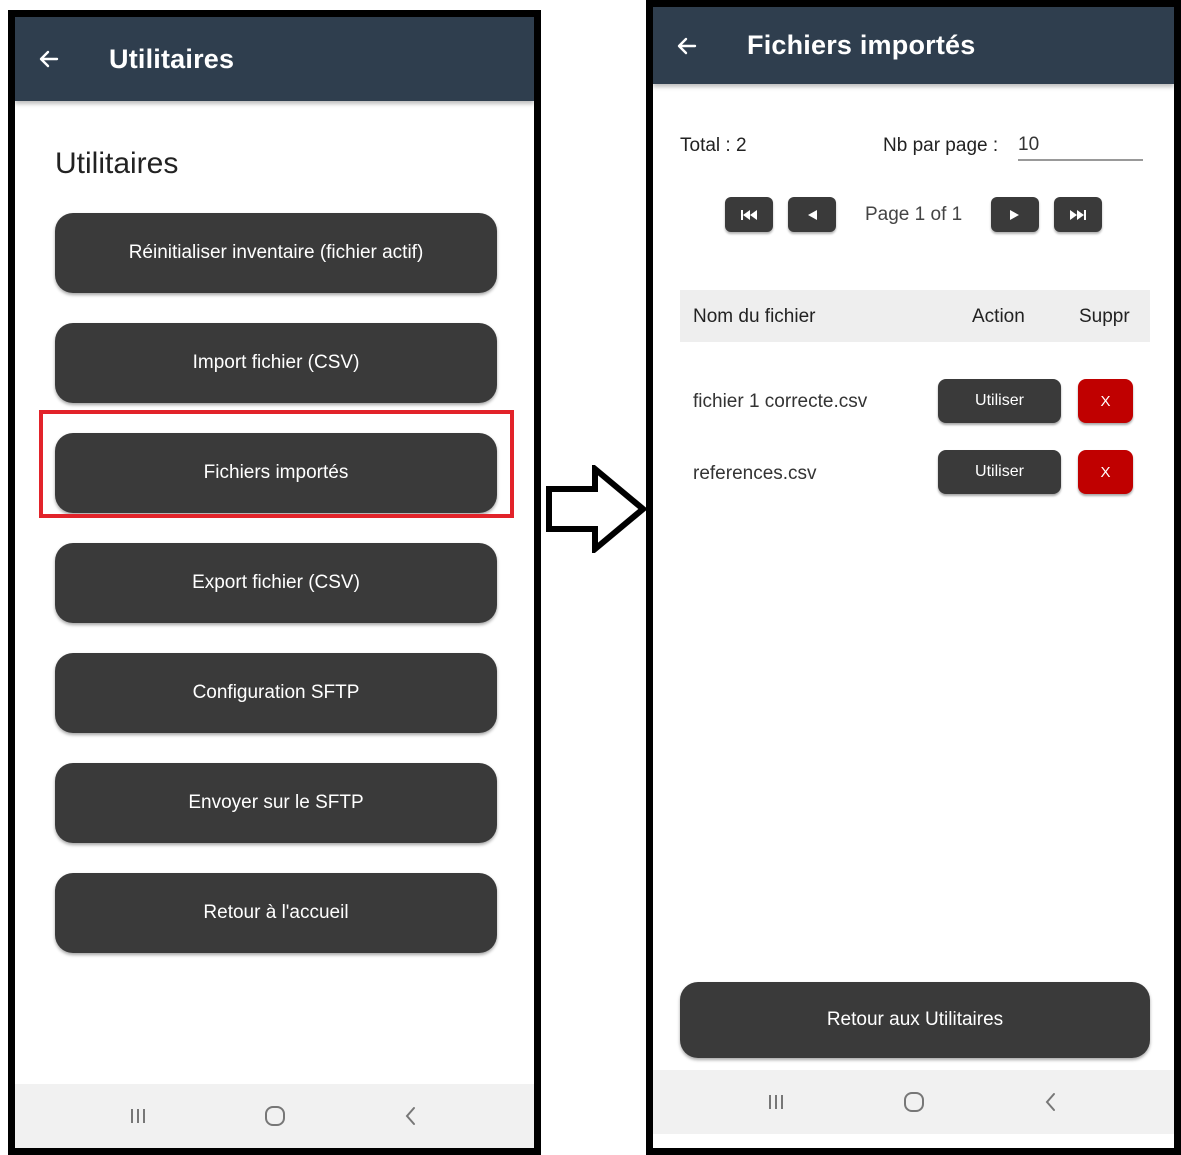 The height and width of the screenshot is (1155, 1181). I want to click on export-file-button: Export fichier (CSV), so click(276, 583).